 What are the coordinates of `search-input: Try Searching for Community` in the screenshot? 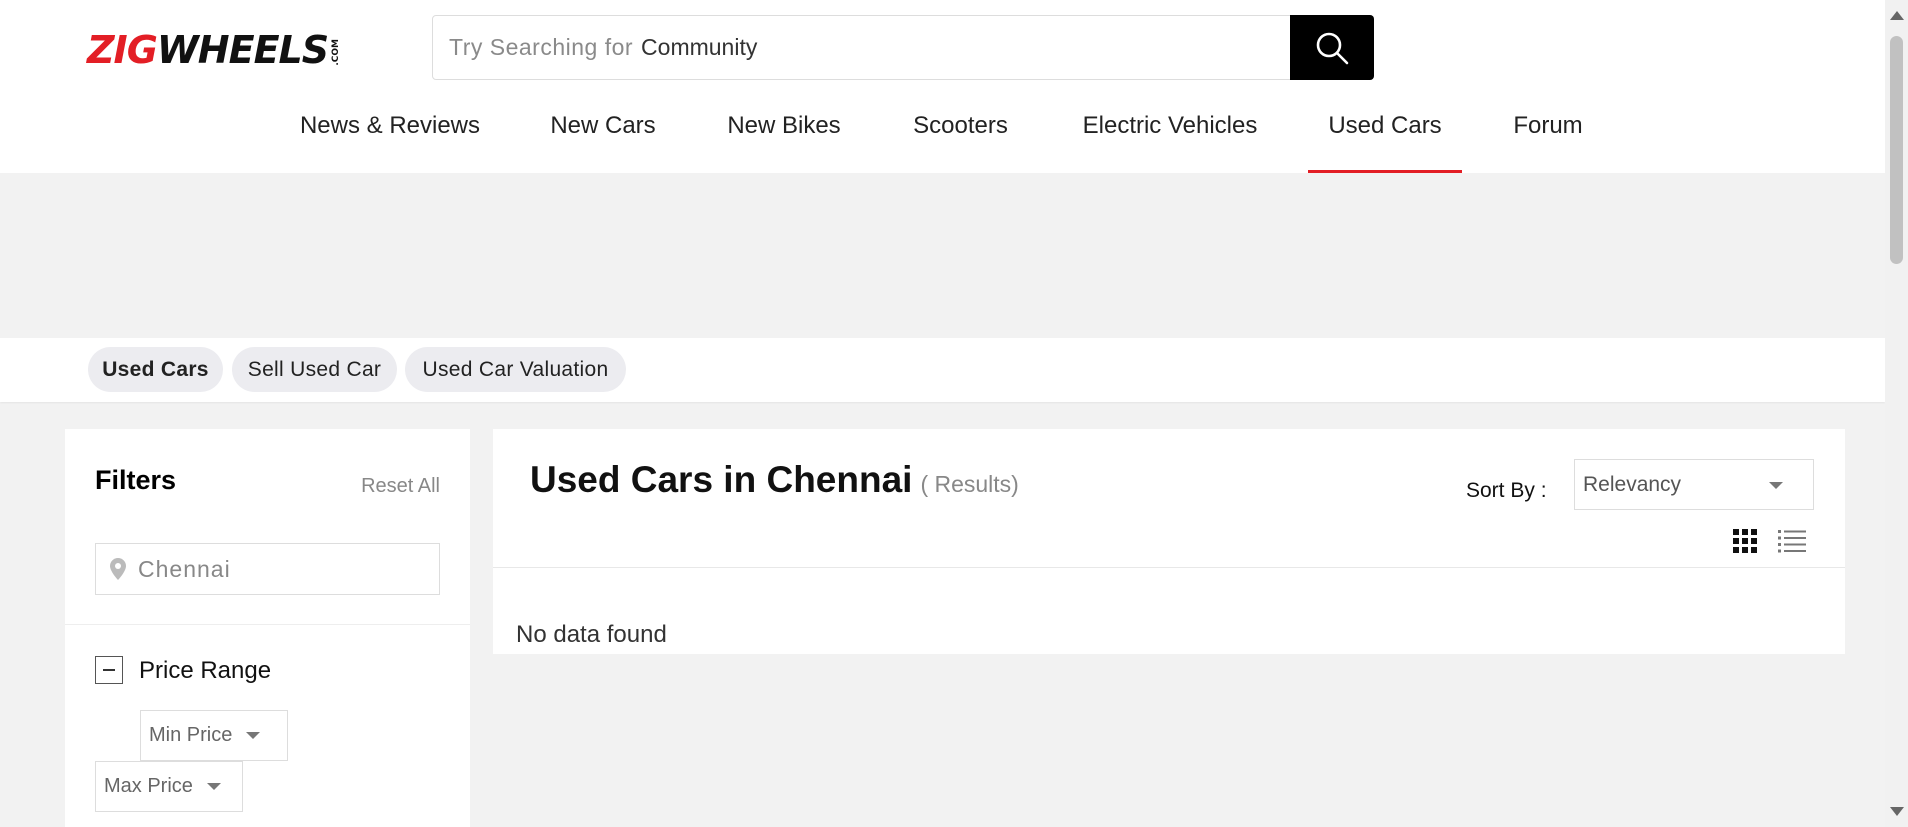 It's located at (861, 47).